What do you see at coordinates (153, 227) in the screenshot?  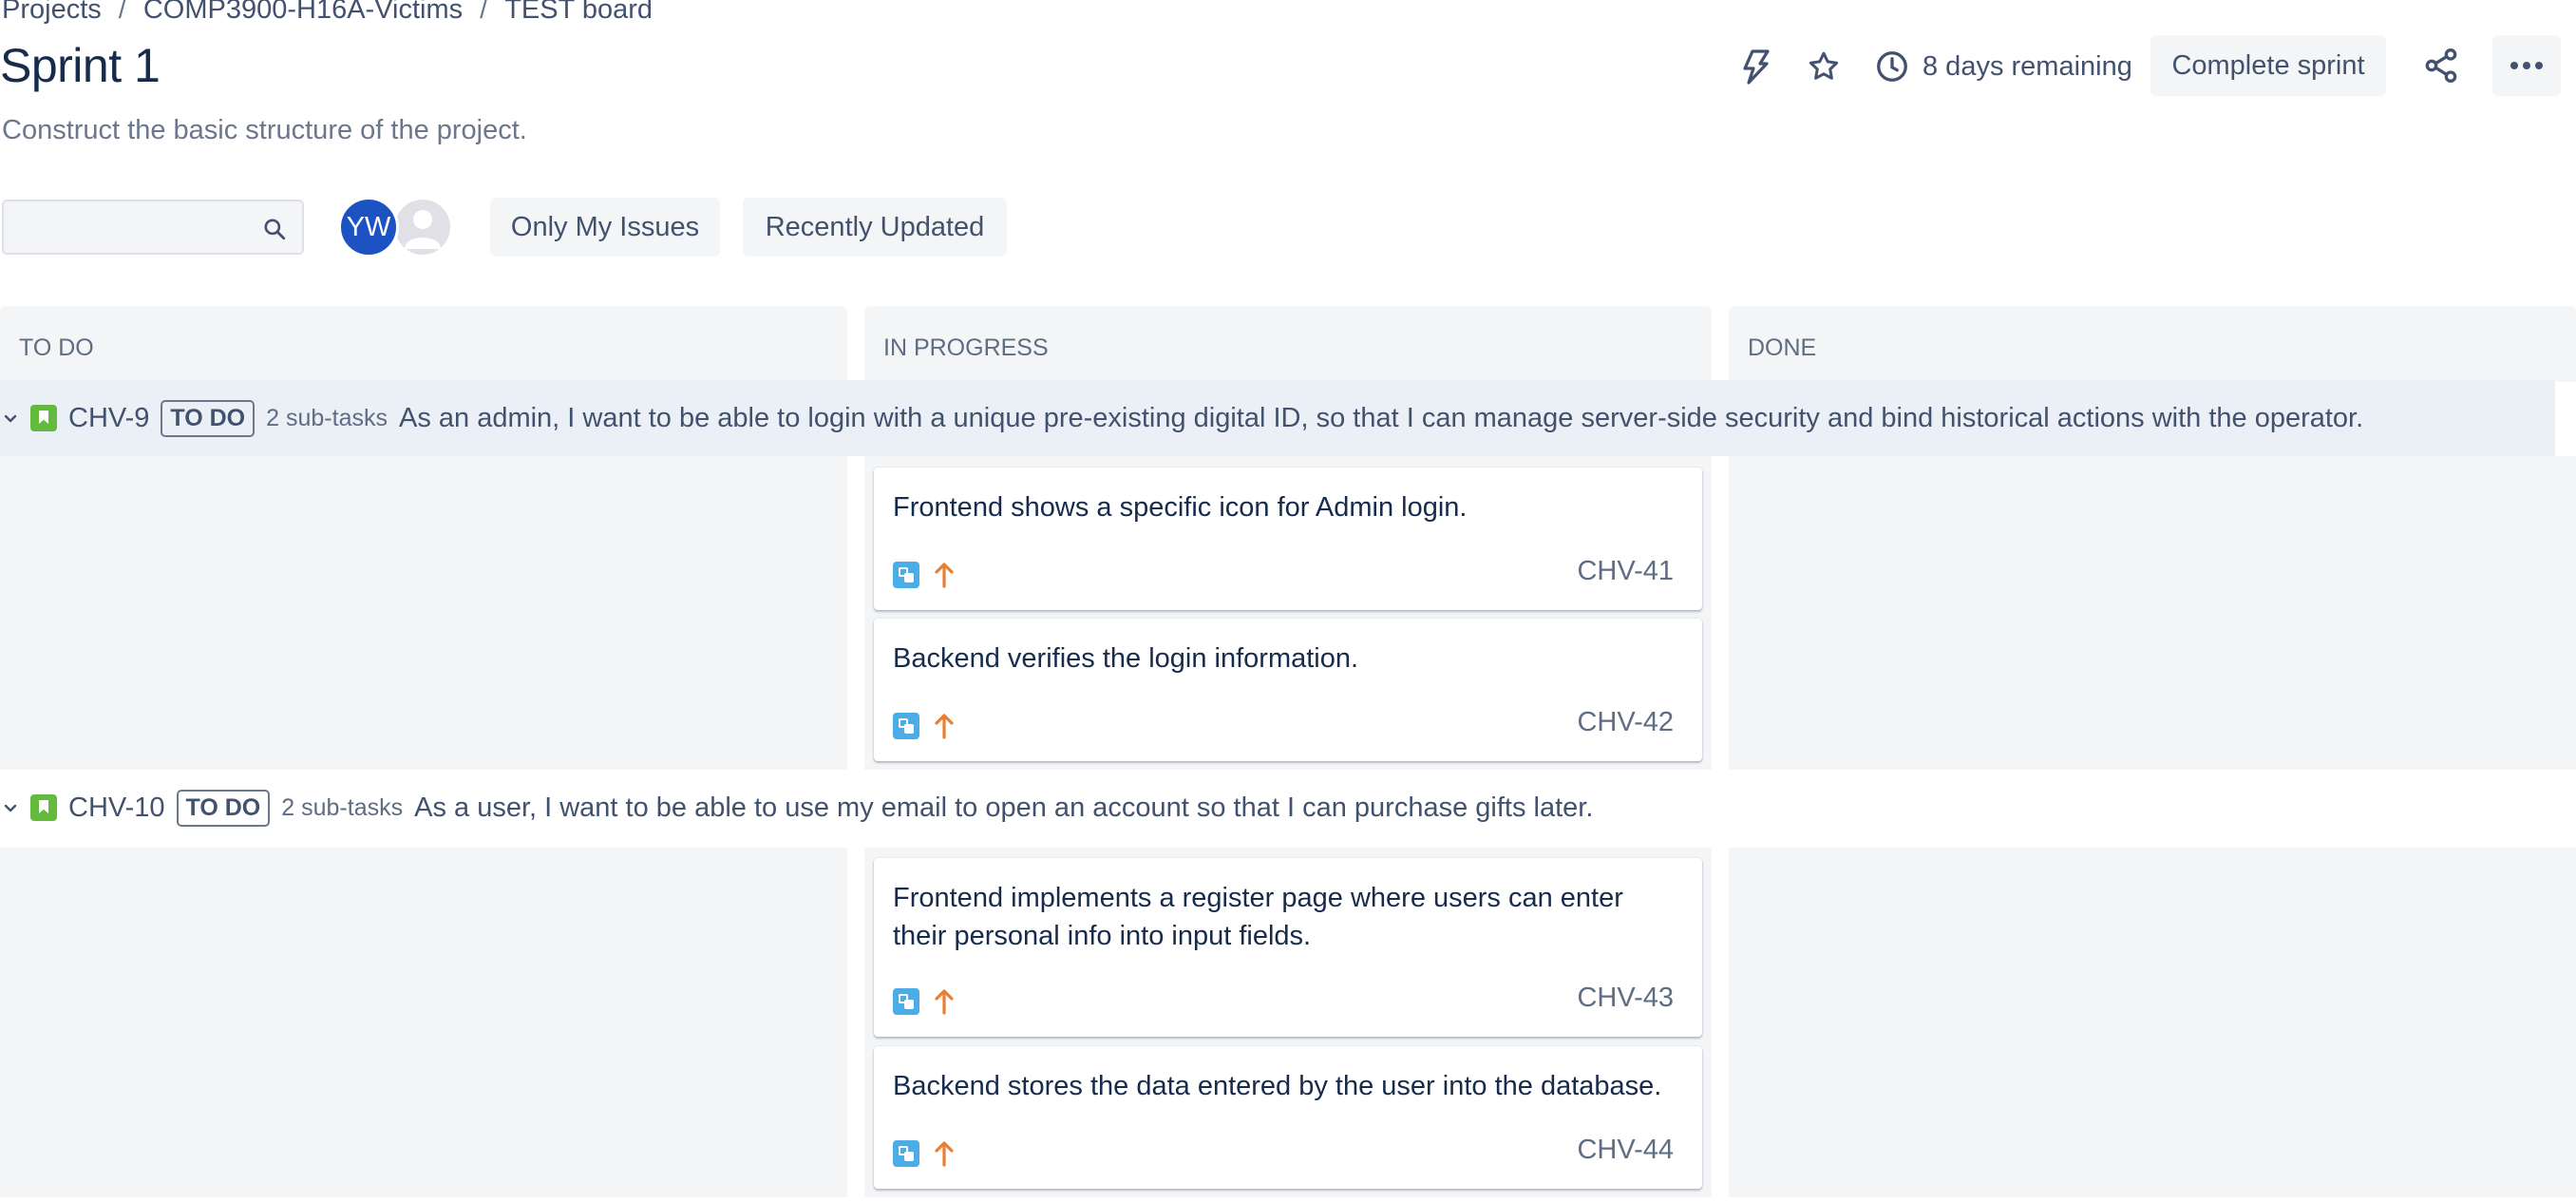 I see `search-input` at bounding box center [153, 227].